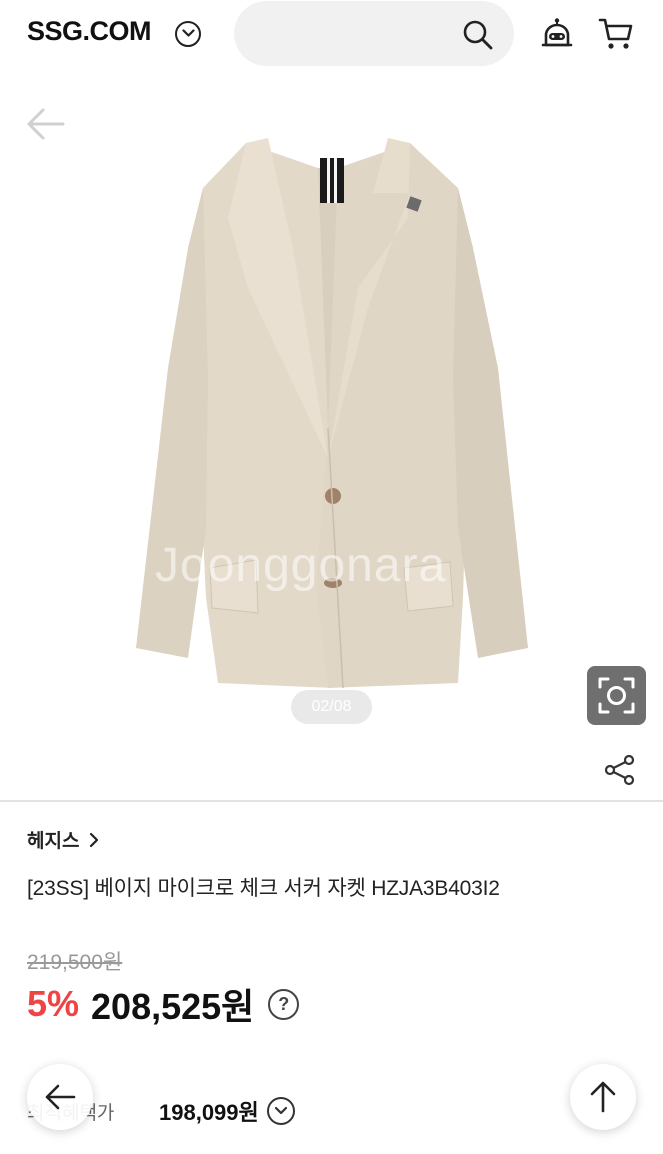  Describe the element at coordinates (89, 31) in the screenshot. I see `site-logo: SSG.COM` at that location.